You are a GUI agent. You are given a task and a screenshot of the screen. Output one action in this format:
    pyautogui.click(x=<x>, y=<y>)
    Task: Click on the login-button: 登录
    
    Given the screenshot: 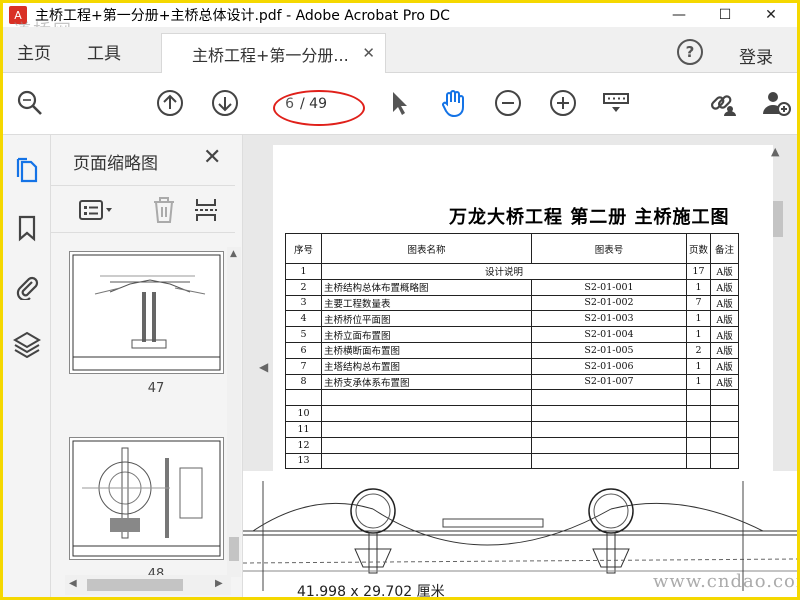 What is the action you would take?
    pyautogui.click(x=756, y=55)
    